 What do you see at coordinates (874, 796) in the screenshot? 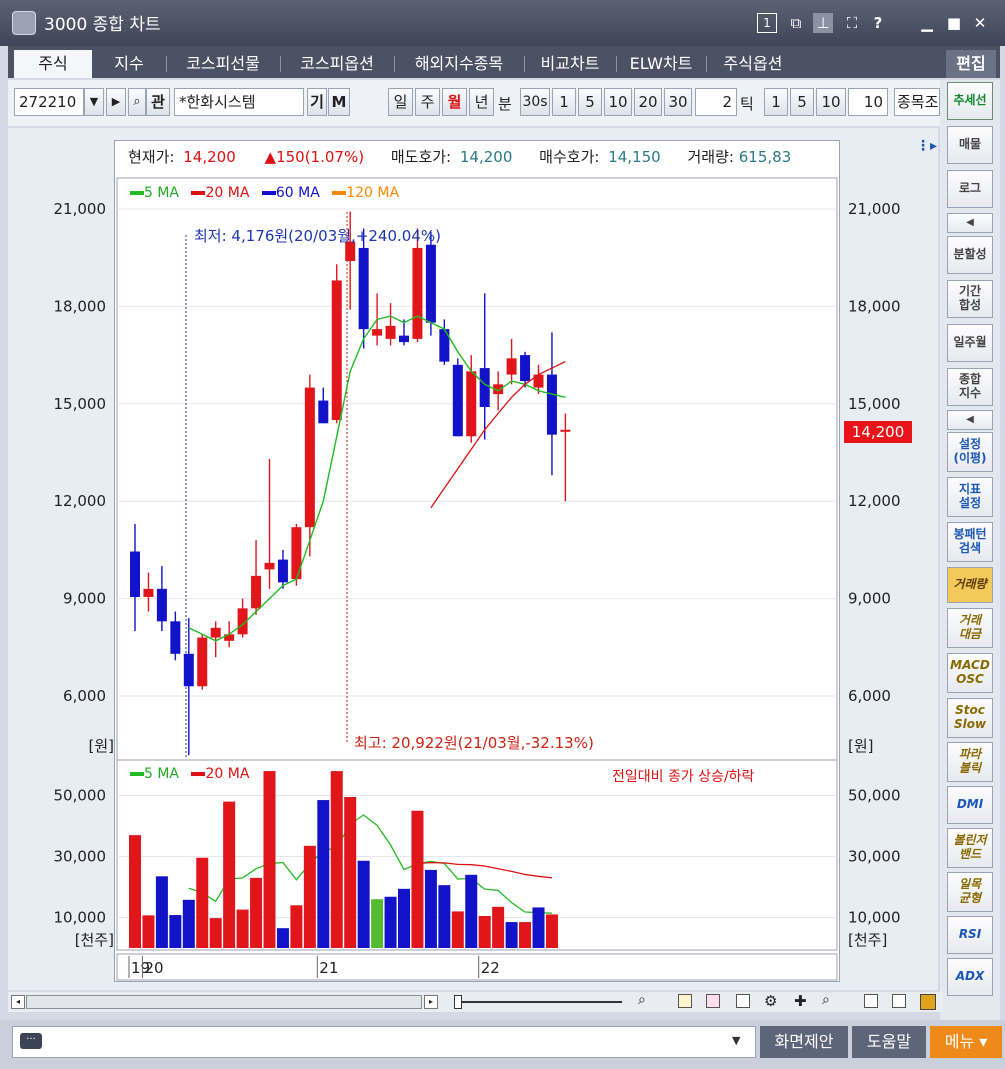
I see `volume-tick-right: 50,000` at bounding box center [874, 796].